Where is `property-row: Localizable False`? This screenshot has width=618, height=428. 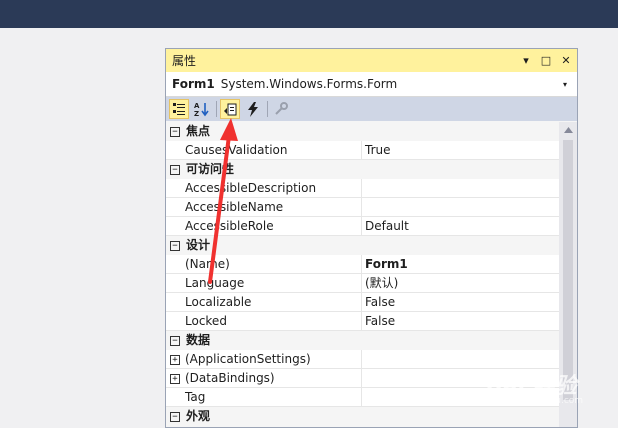 property-row: Localizable False is located at coordinates (362, 302).